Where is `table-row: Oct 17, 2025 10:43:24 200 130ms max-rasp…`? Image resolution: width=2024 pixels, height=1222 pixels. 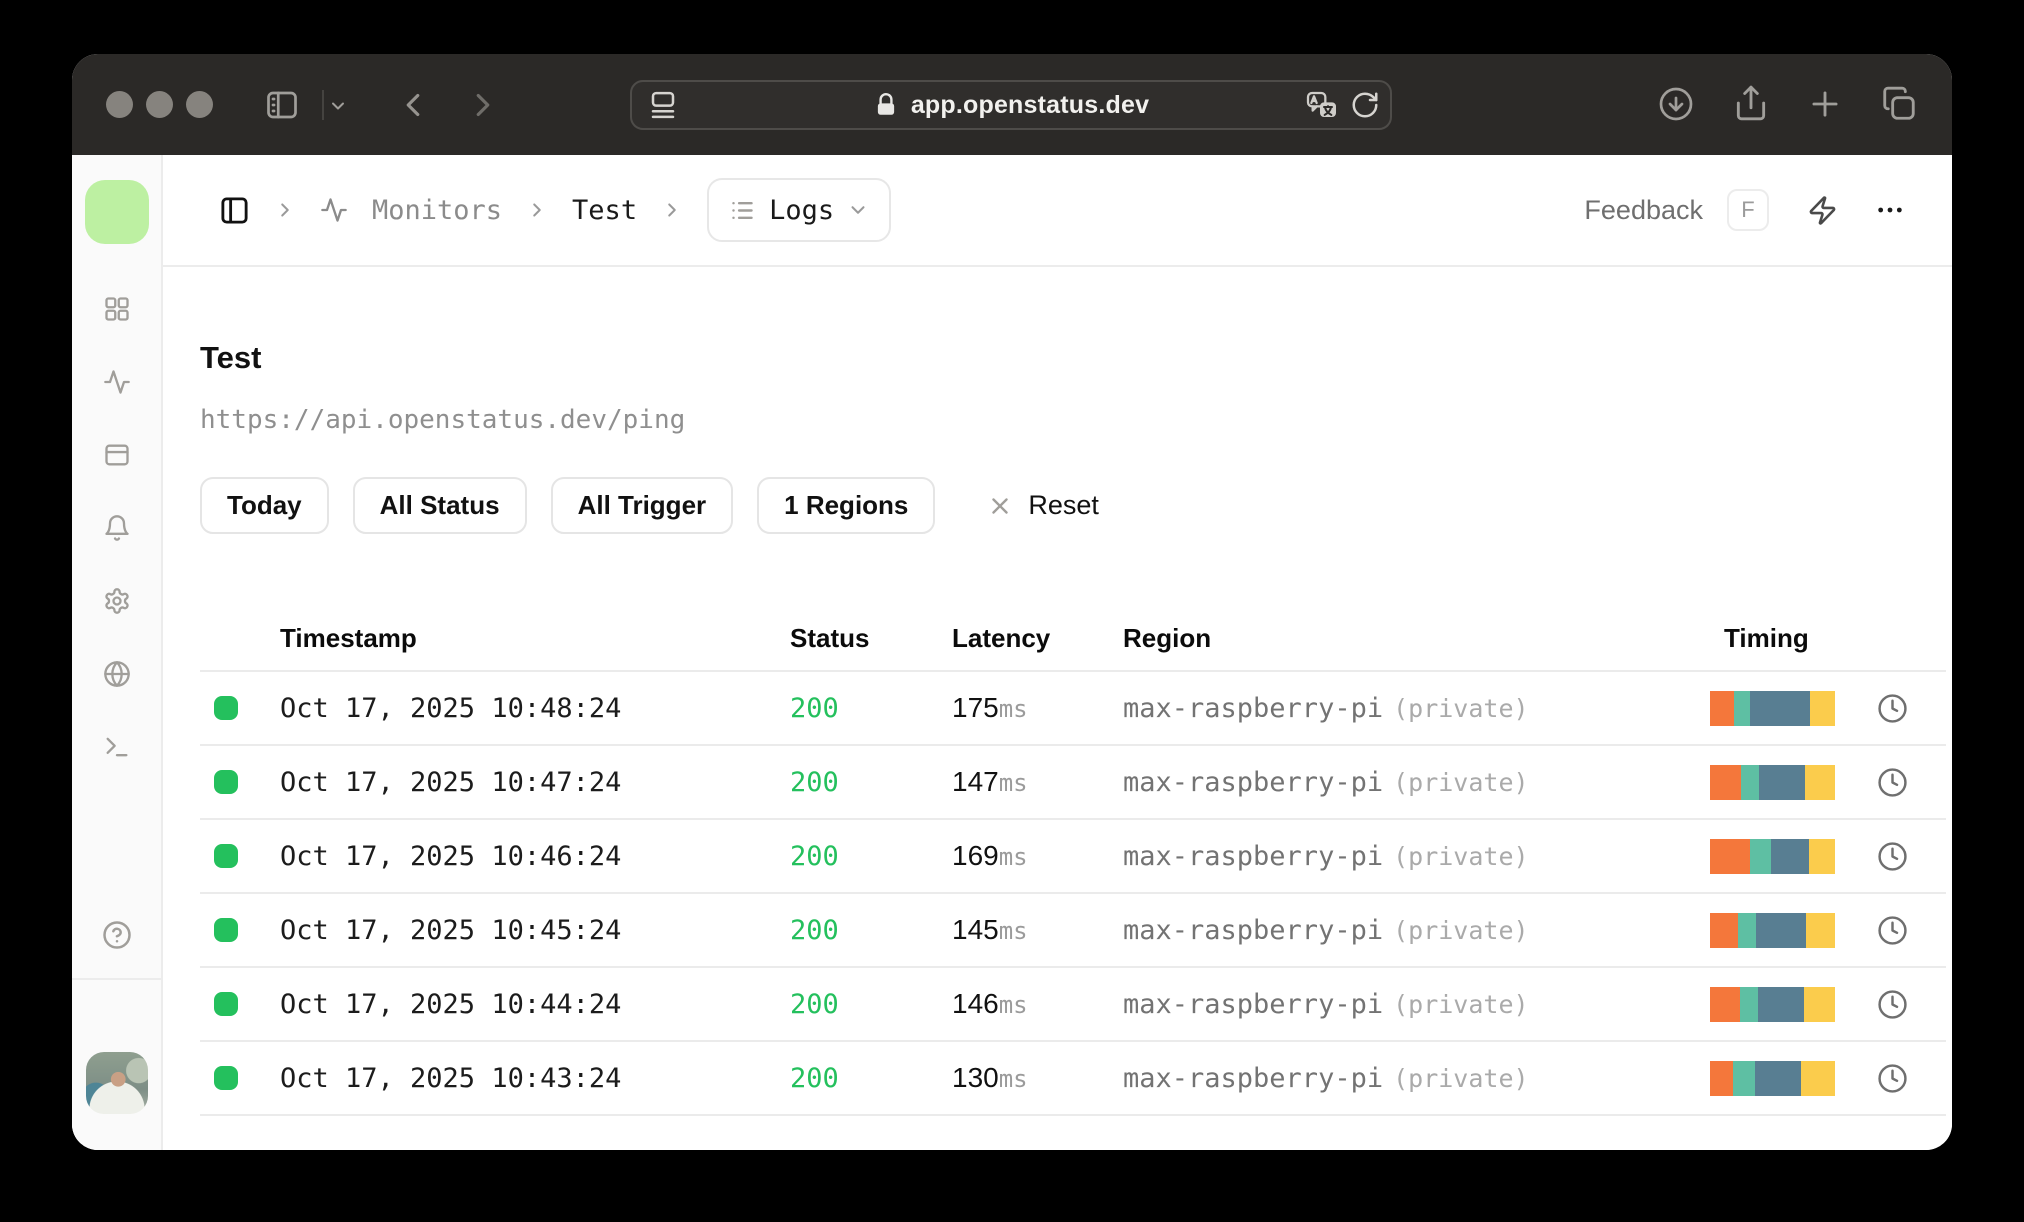 table-row: Oct 17, 2025 10:43:24 200 130ms max-rasp… is located at coordinates (1073, 1079).